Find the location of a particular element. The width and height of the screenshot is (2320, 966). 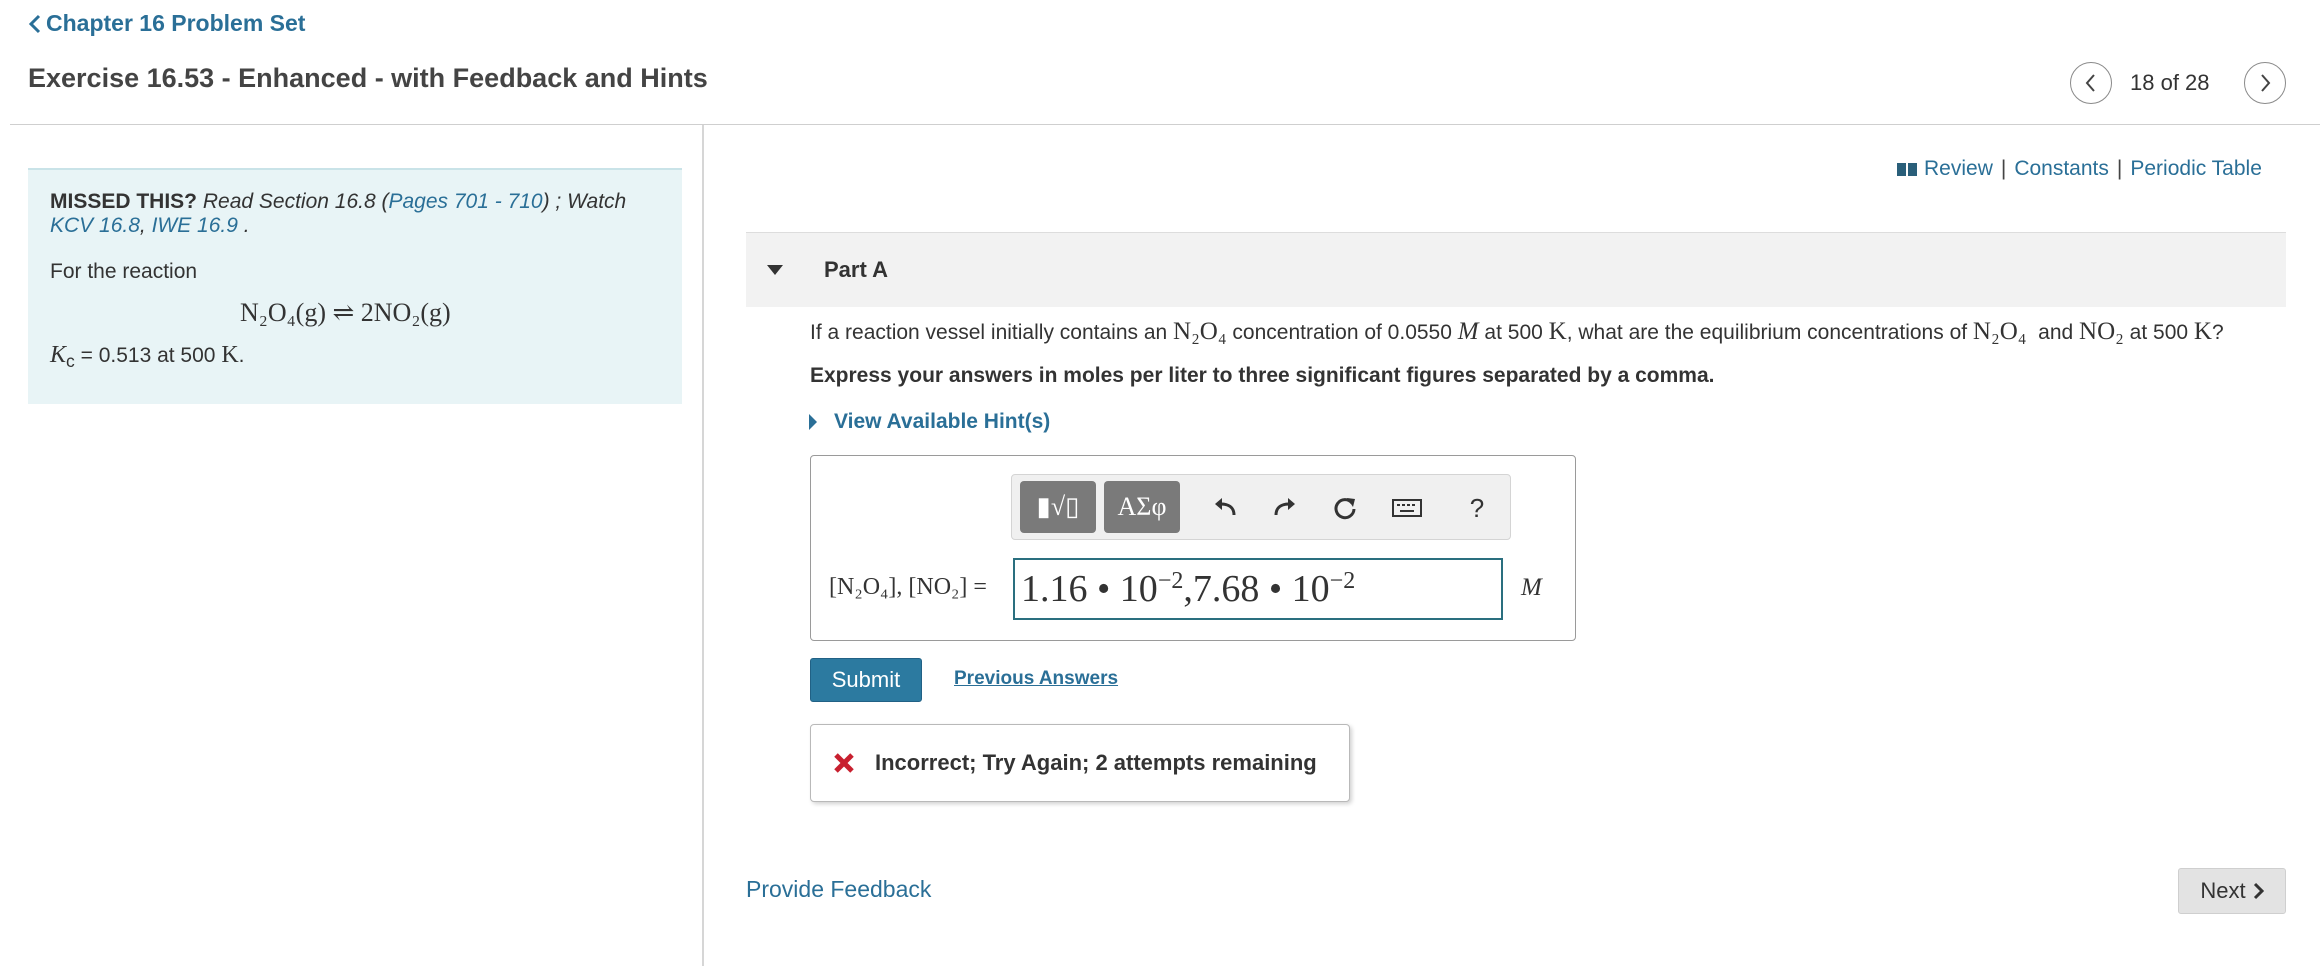

resource-links: Review | Constants | Periodic Table is located at coordinates (2079, 169).